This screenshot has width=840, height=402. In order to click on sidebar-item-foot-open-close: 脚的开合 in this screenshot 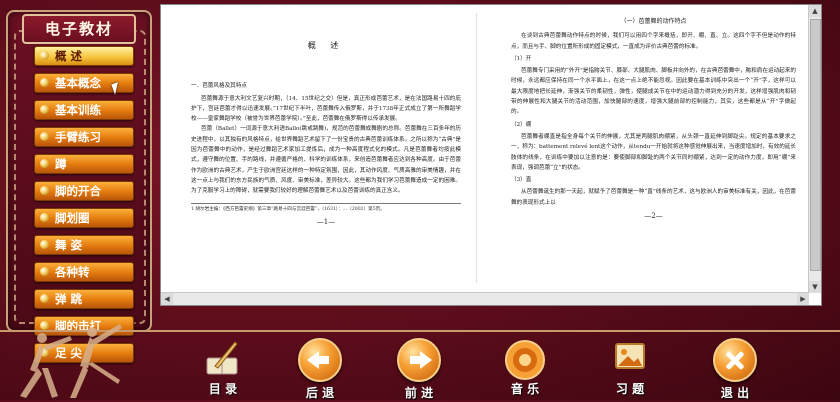, I will do `click(84, 191)`.